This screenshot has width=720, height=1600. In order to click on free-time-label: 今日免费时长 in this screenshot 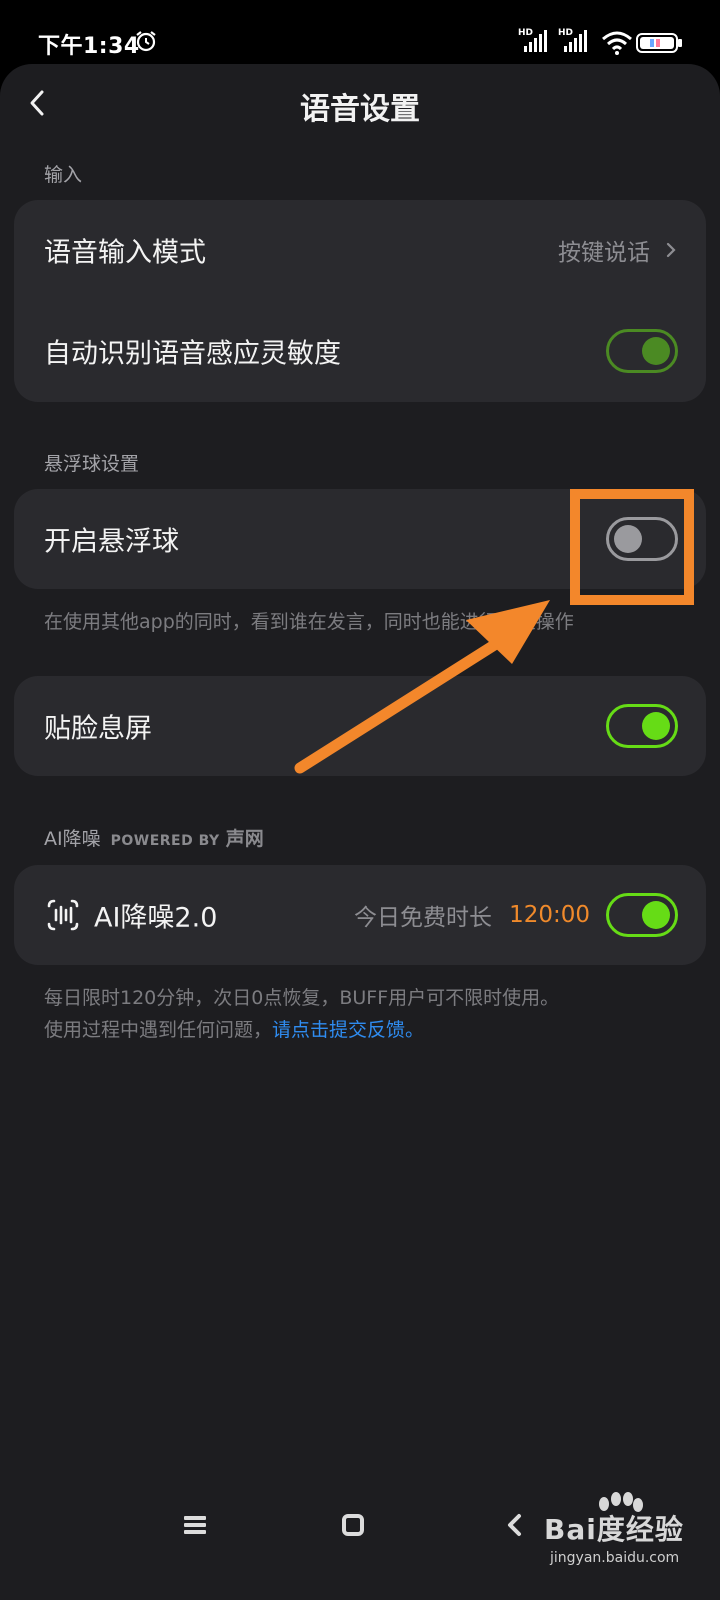, I will do `click(423, 918)`.